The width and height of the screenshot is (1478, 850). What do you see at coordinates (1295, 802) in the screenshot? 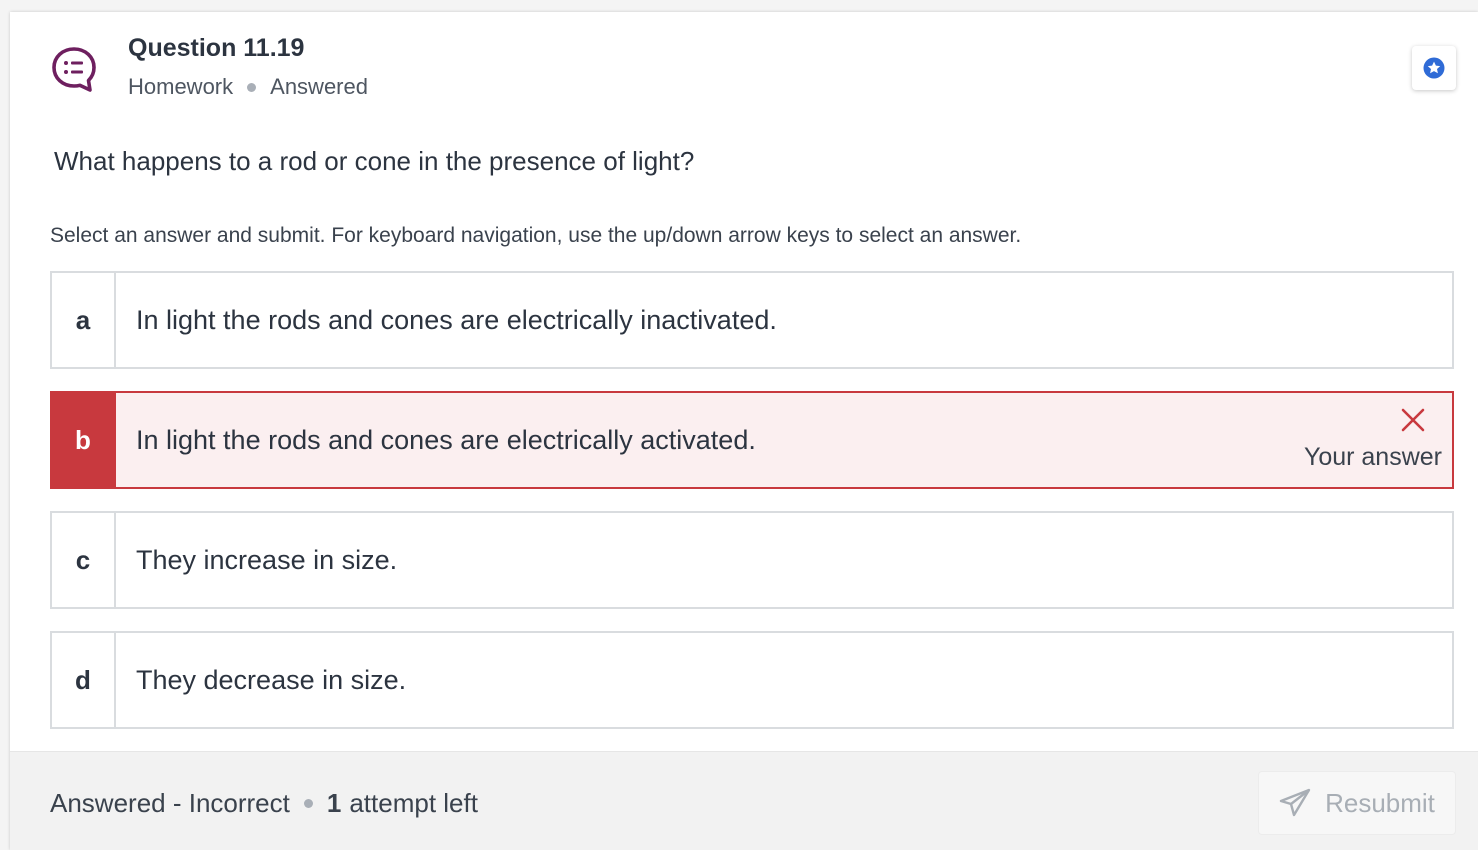
I see `send-icon` at bounding box center [1295, 802].